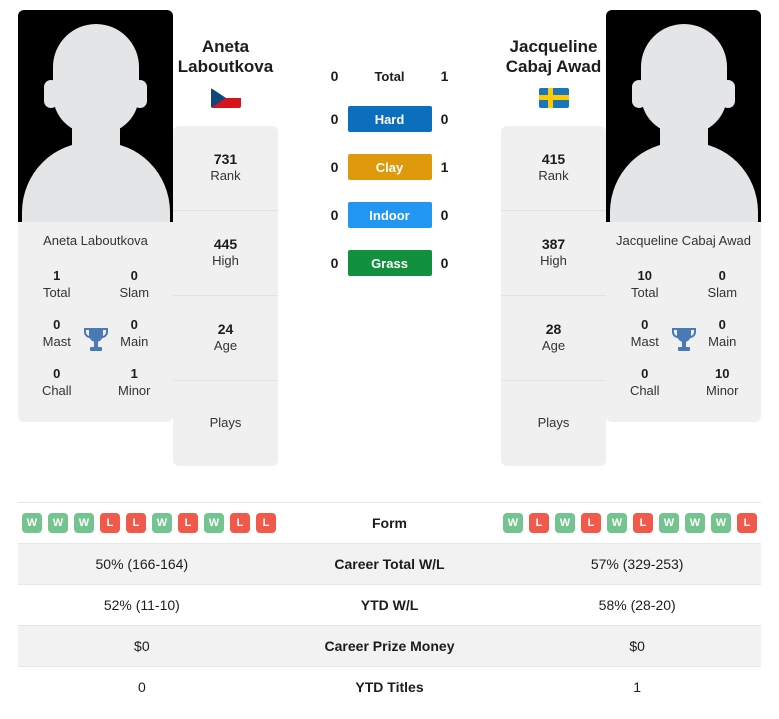  I want to click on title-stat: 10 Minor, so click(722, 381).